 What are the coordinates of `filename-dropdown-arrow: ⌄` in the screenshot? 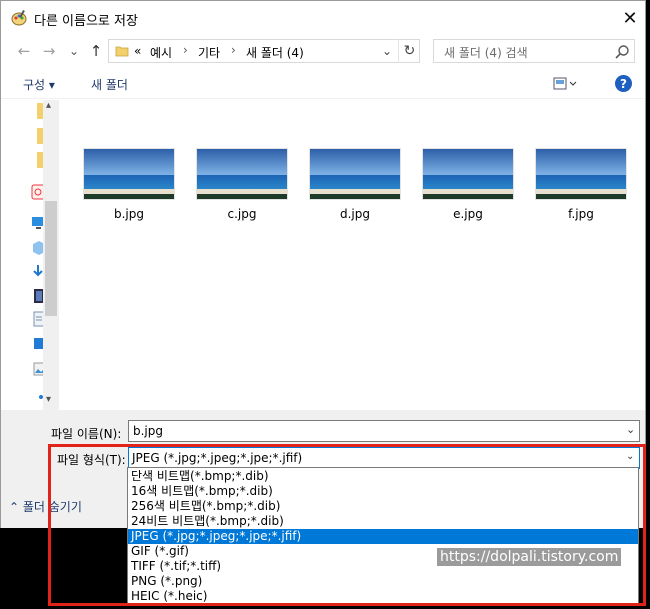 It's located at (630, 429).